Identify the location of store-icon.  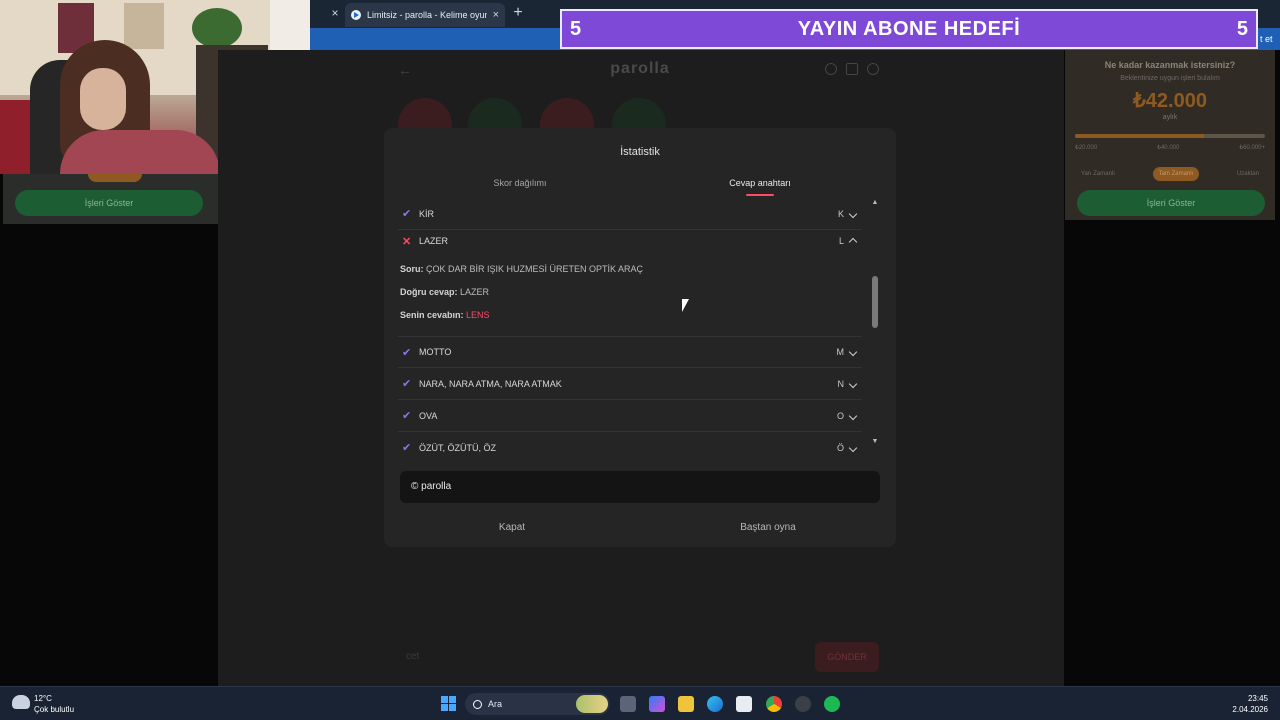
(744, 704).